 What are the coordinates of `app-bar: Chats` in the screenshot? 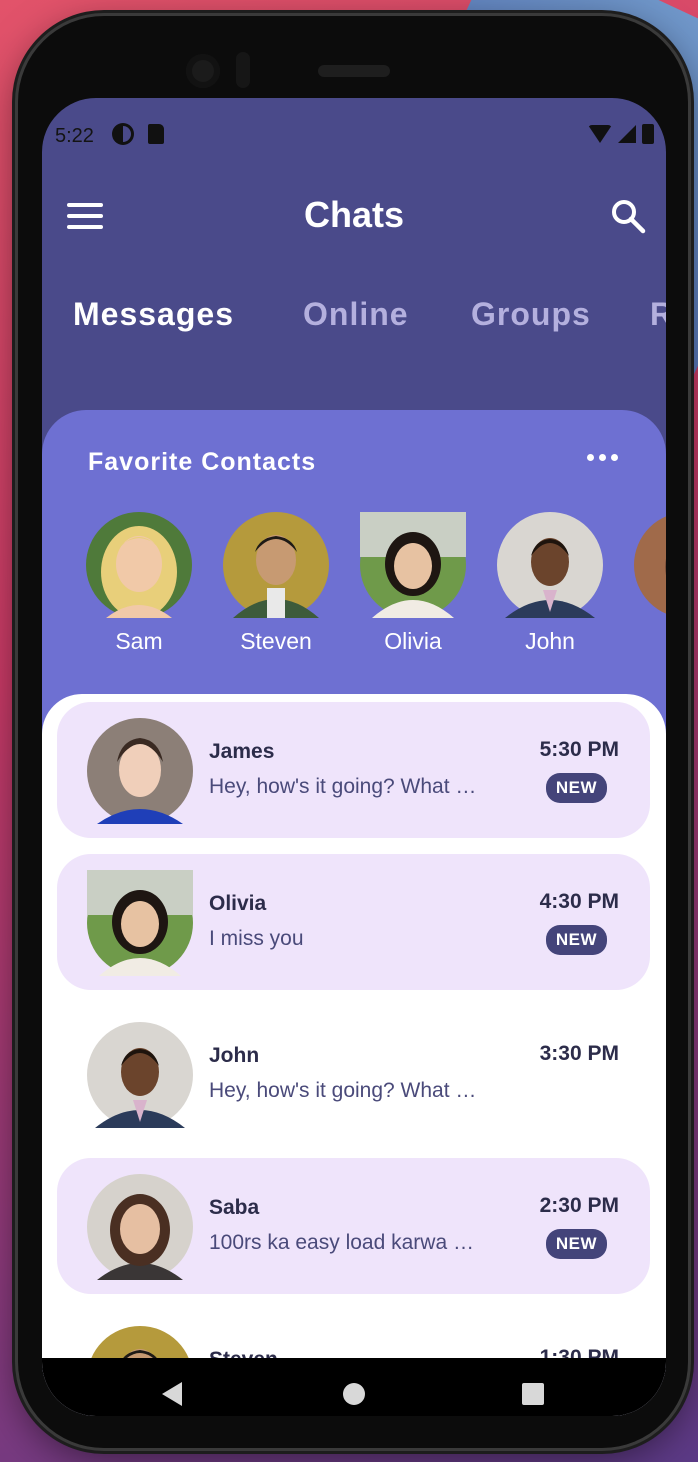 It's located at (354, 220).